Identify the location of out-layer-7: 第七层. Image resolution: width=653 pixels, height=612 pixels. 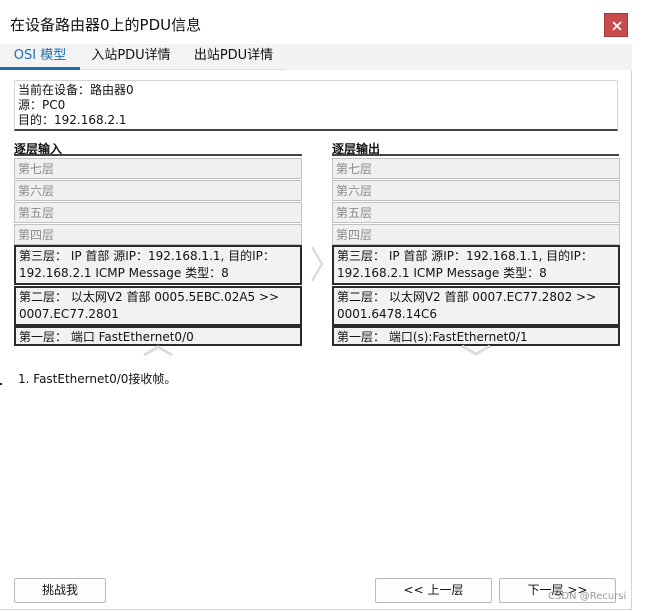
(476, 168).